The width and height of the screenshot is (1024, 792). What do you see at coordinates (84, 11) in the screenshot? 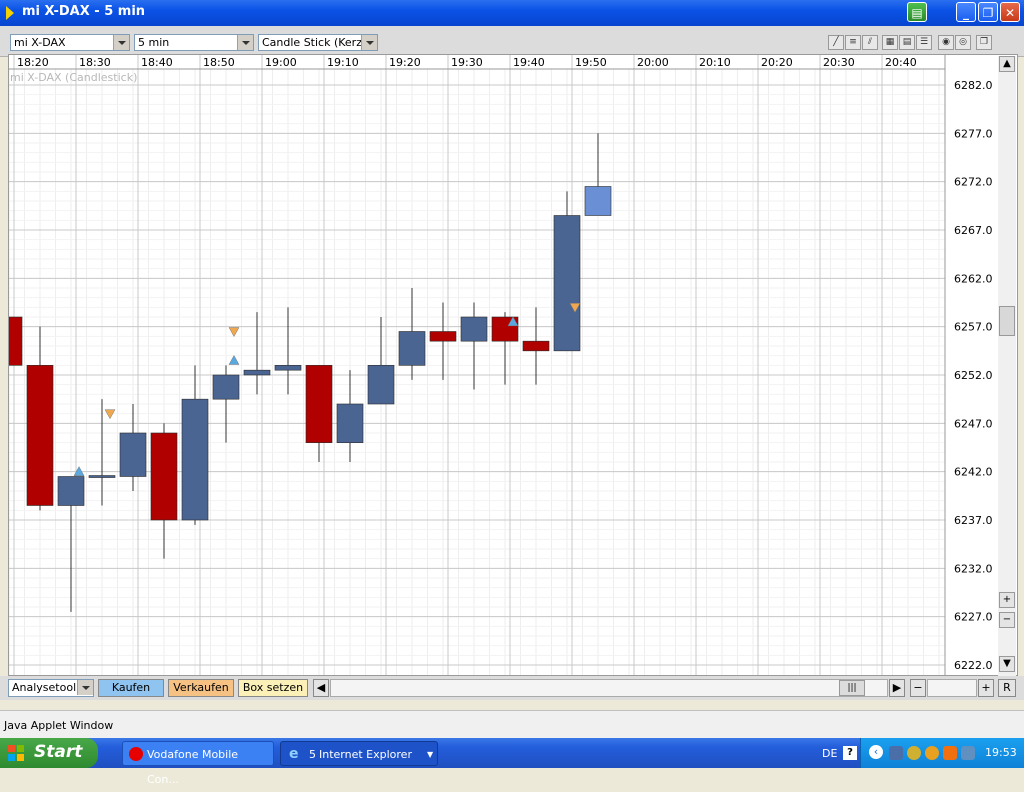
I see `window-title: mi X-DAX - 5 min` at bounding box center [84, 11].